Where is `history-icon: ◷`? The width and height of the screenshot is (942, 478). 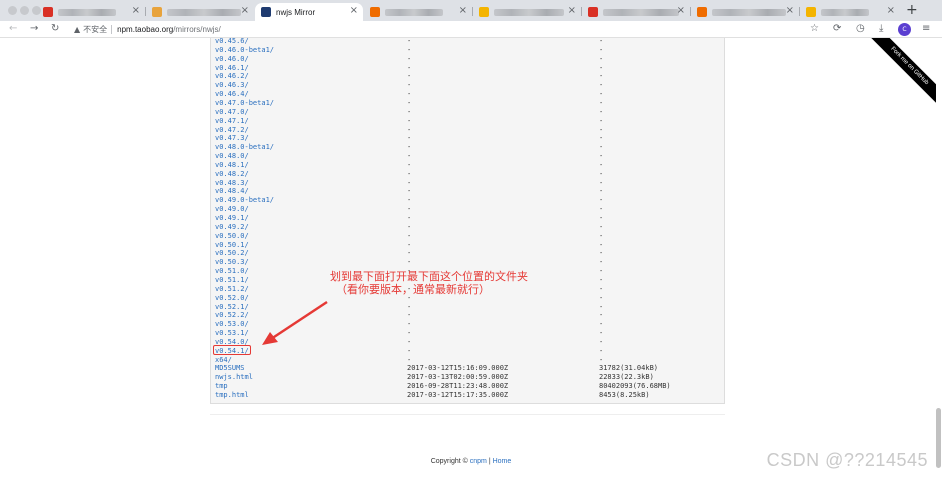
history-icon: ◷ is located at coordinates (860, 29).